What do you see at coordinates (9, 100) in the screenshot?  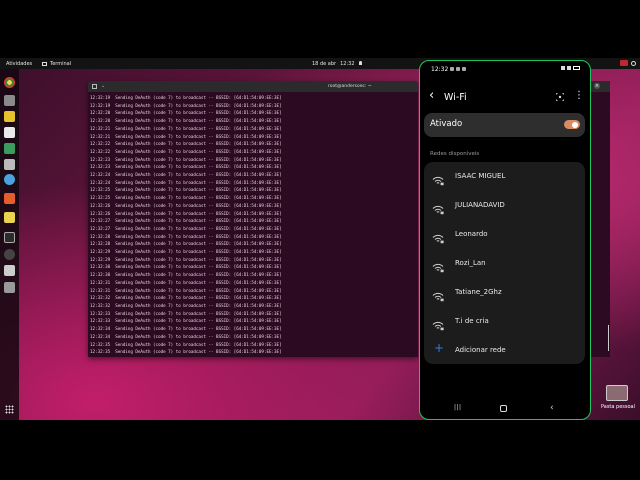 I see `files-icon` at bounding box center [9, 100].